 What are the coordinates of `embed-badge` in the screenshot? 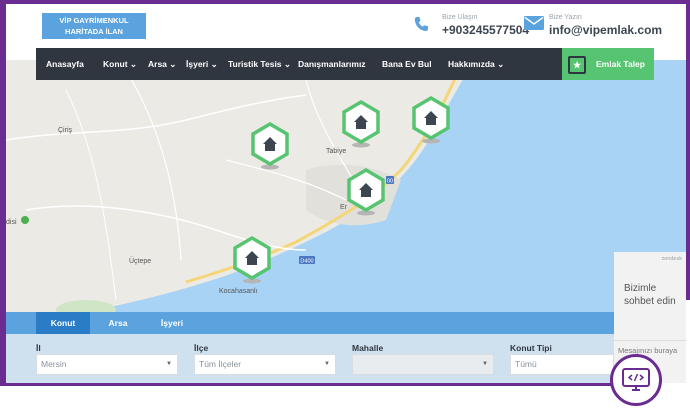 It's located at (636, 380).